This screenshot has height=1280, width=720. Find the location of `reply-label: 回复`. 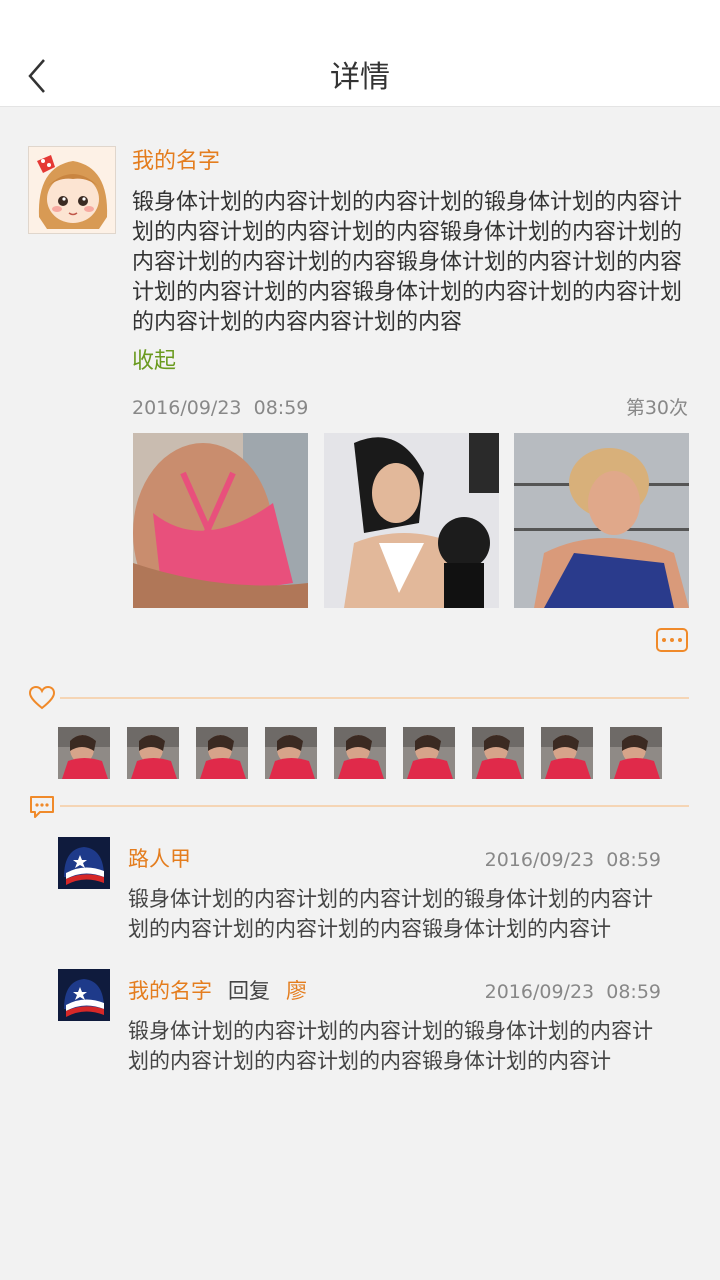

reply-label: 回复 is located at coordinates (249, 991).